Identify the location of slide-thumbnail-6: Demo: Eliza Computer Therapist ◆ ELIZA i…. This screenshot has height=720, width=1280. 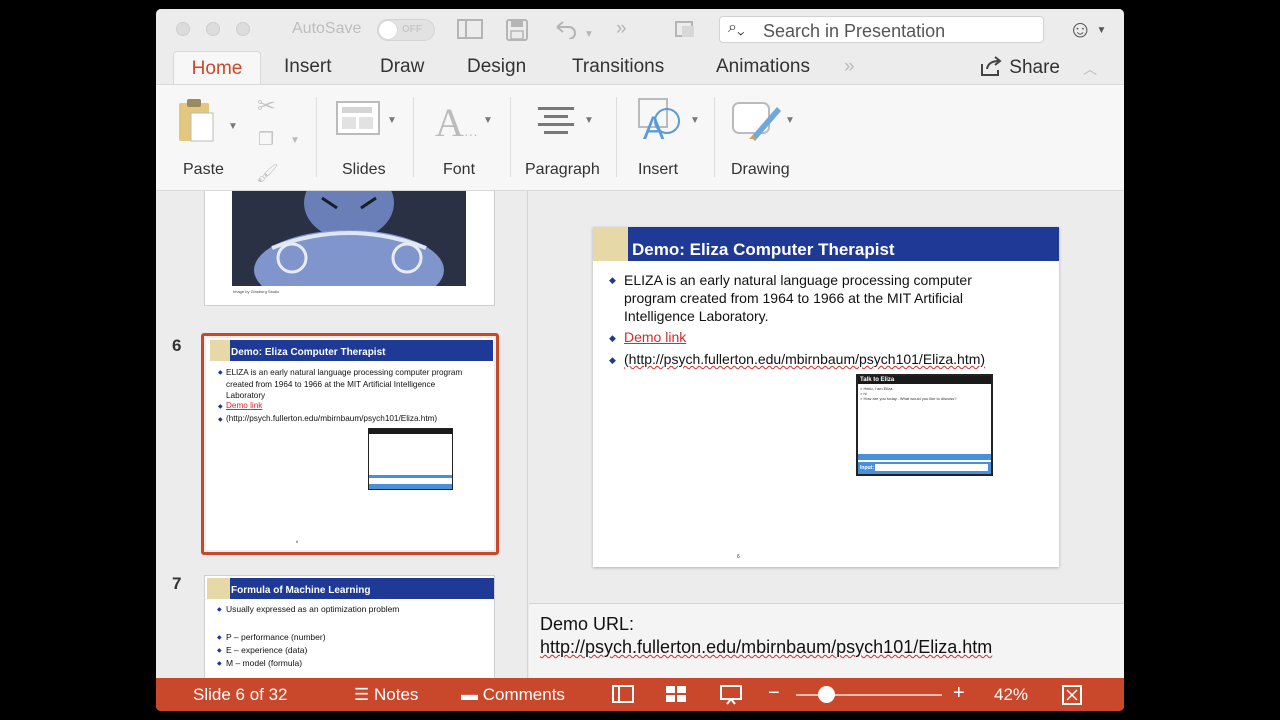
(350, 444).